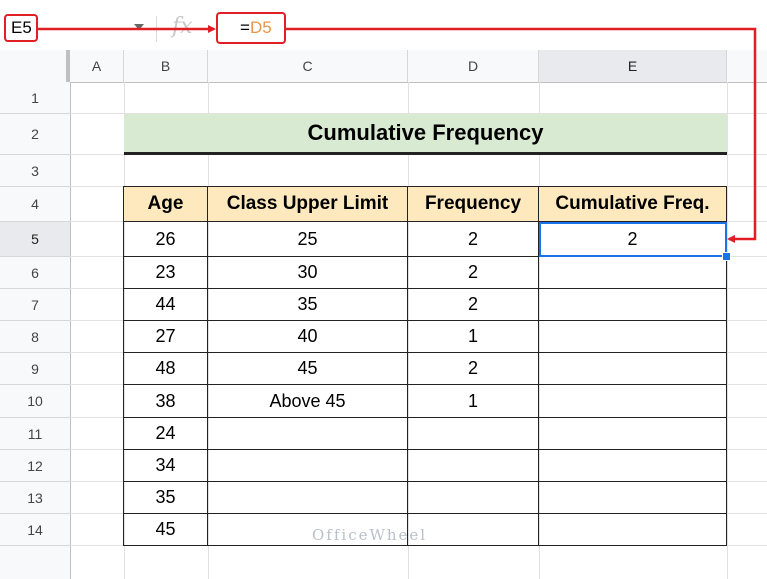  What do you see at coordinates (632, 204) in the screenshot?
I see `header-cumulative-freq: Cumulative Freq.` at bounding box center [632, 204].